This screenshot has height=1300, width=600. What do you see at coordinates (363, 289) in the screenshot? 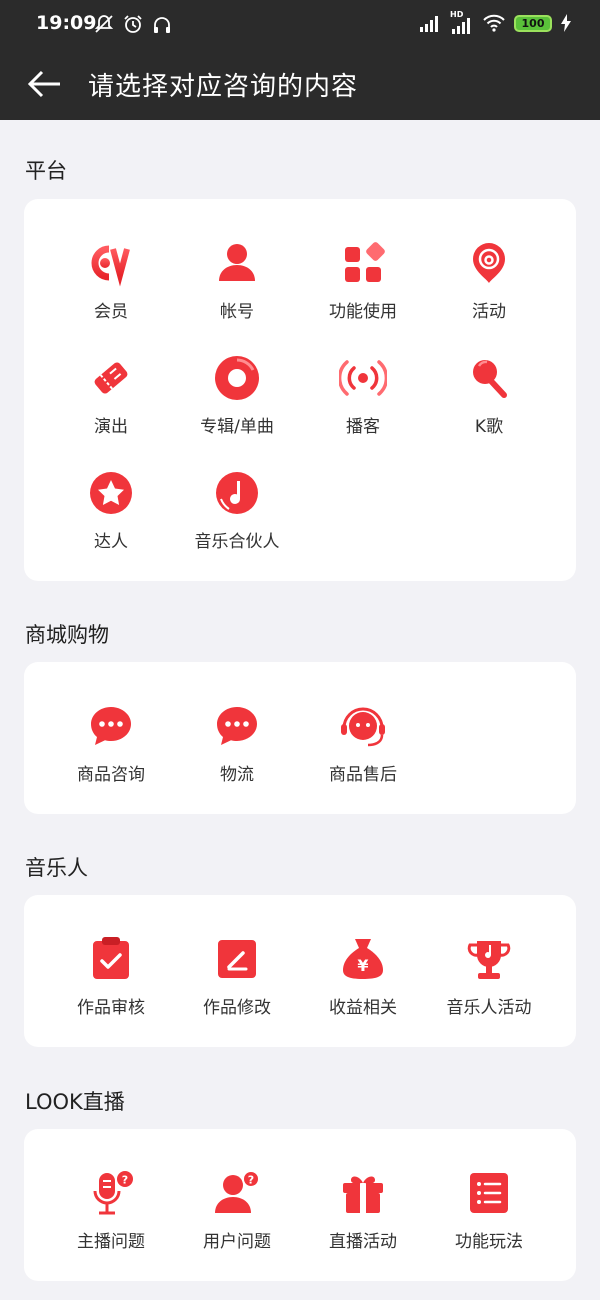
I see `option-features: 功能使用` at bounding box center [363, 289].